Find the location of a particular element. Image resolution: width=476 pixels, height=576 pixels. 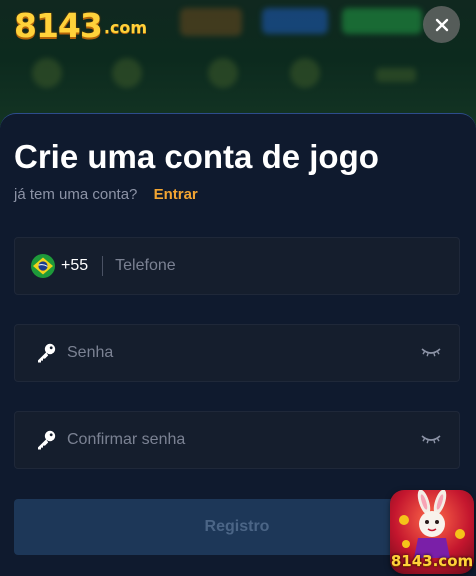

brazil-flag-icon is located at coordinates (43, 266).